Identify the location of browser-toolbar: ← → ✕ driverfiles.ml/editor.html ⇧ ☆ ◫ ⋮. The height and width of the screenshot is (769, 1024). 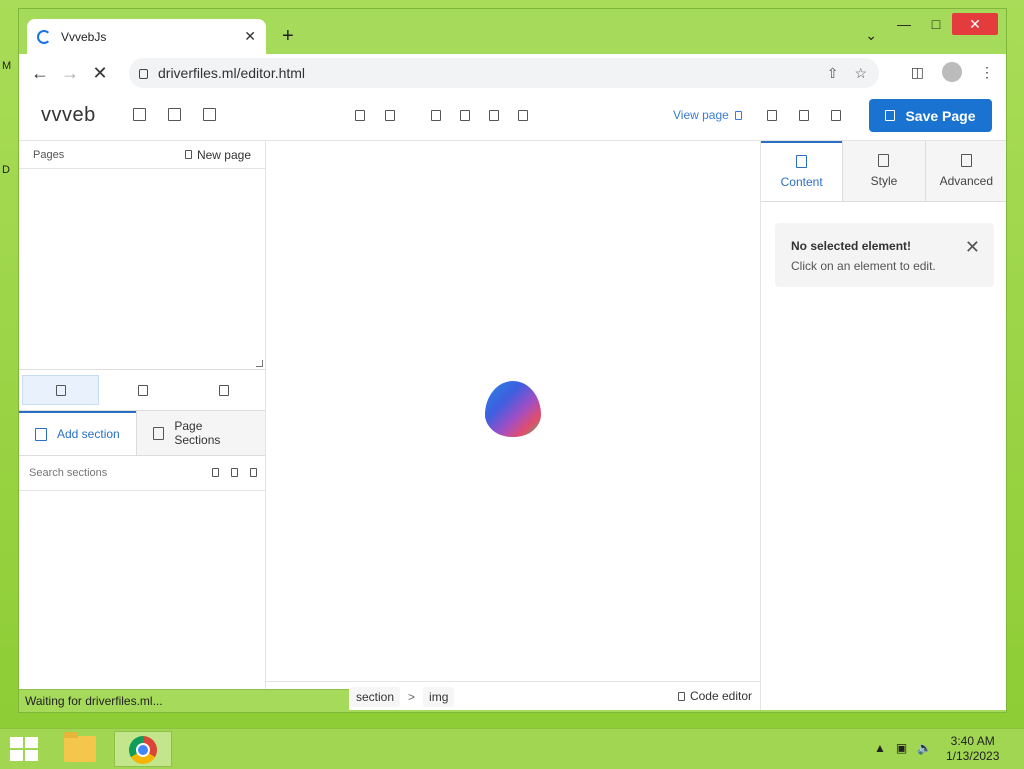
(512, 73).